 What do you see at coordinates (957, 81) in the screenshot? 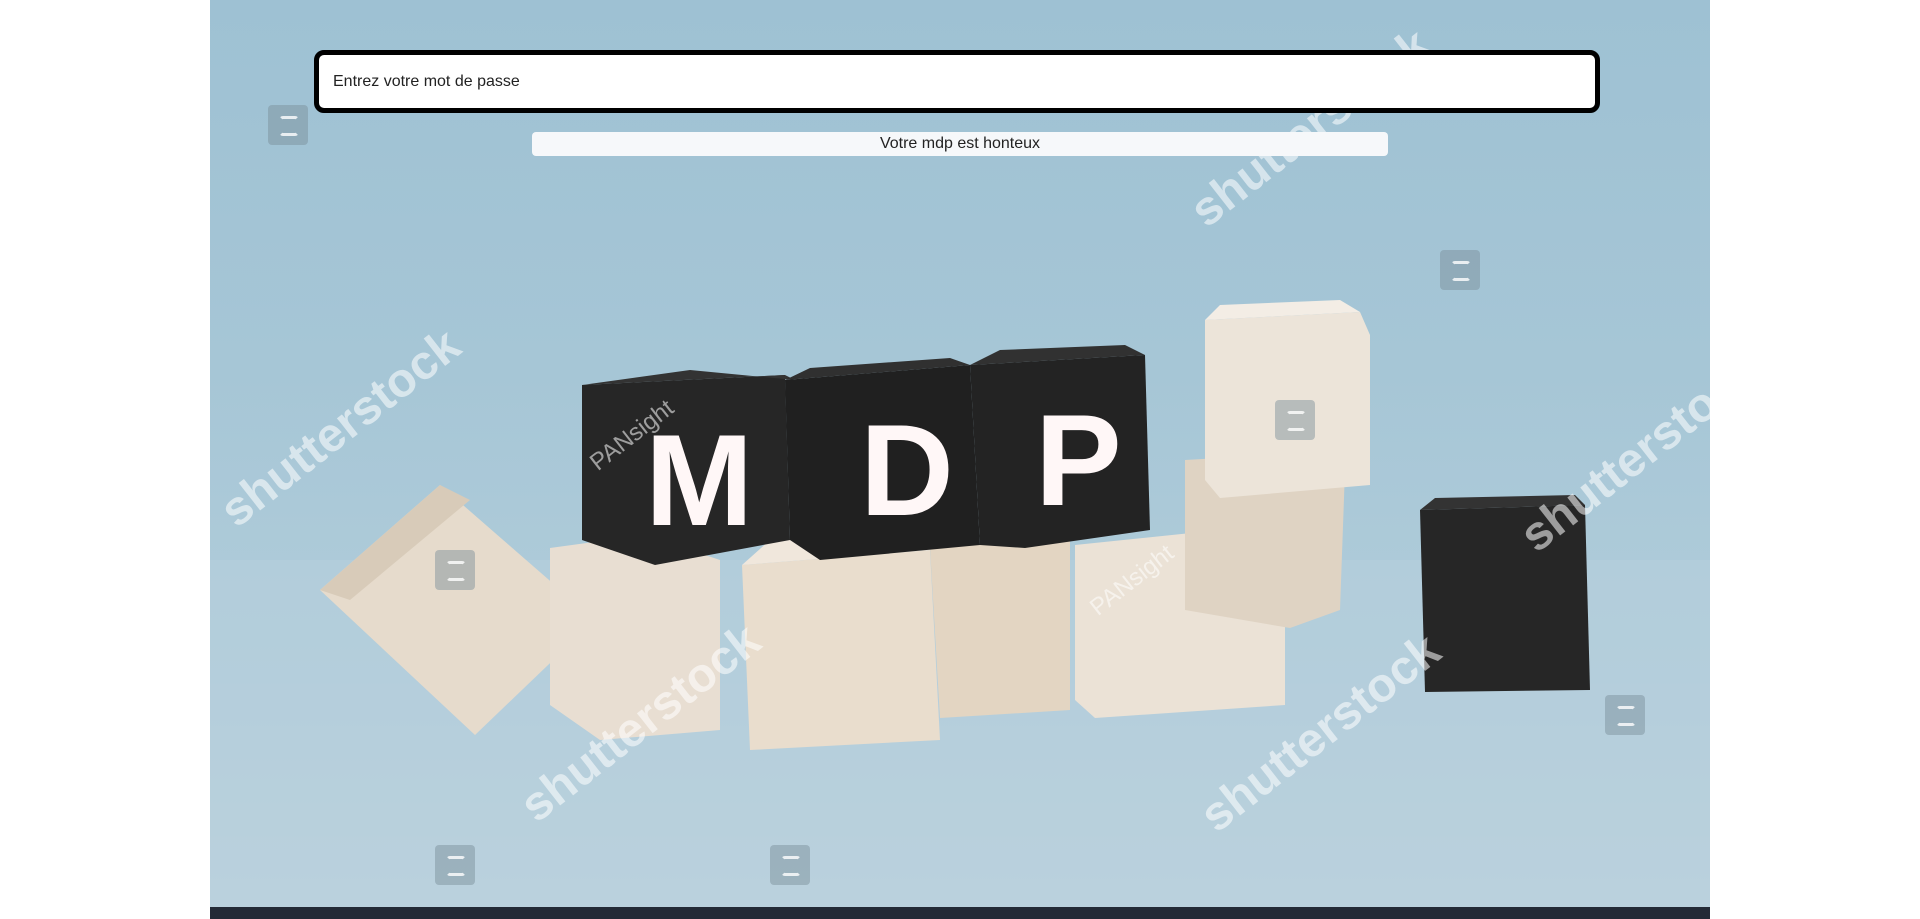
I see `password-input` at bounding box center [957, 81].